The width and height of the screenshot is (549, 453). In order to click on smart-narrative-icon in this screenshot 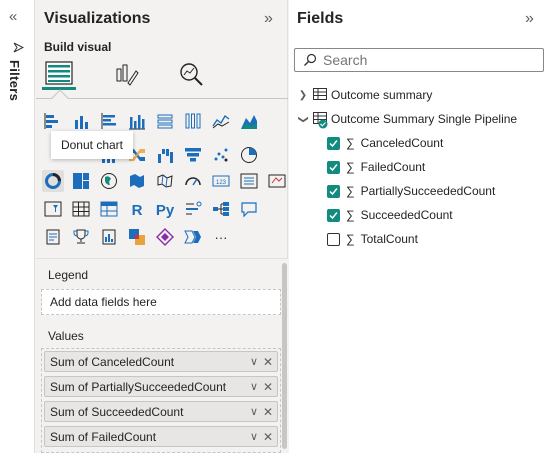, I will do `click(53, 237)`.